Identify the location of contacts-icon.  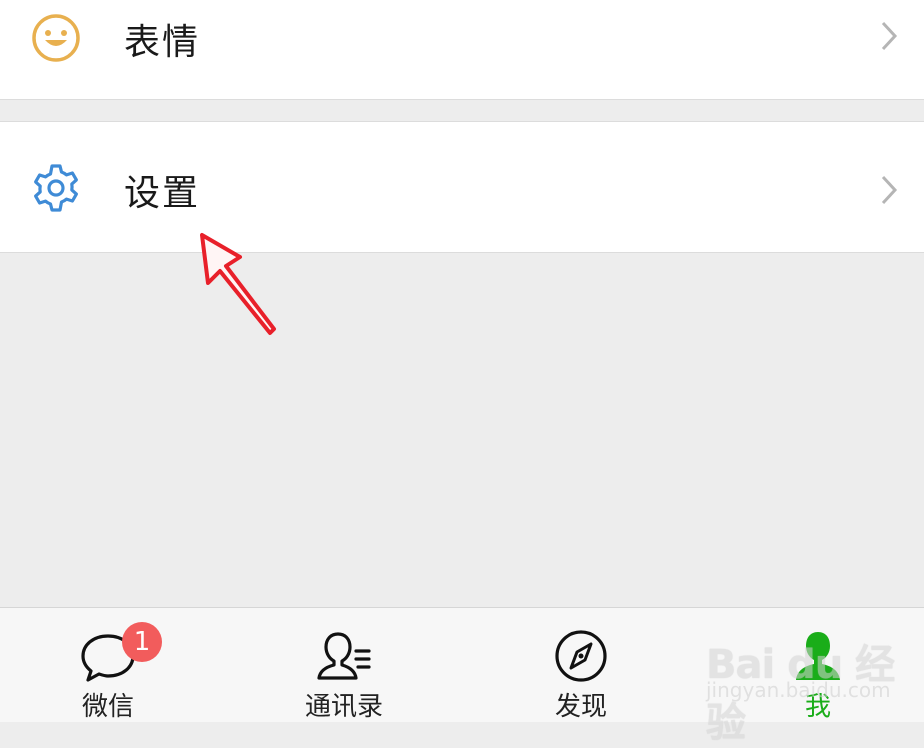
(344, 656).